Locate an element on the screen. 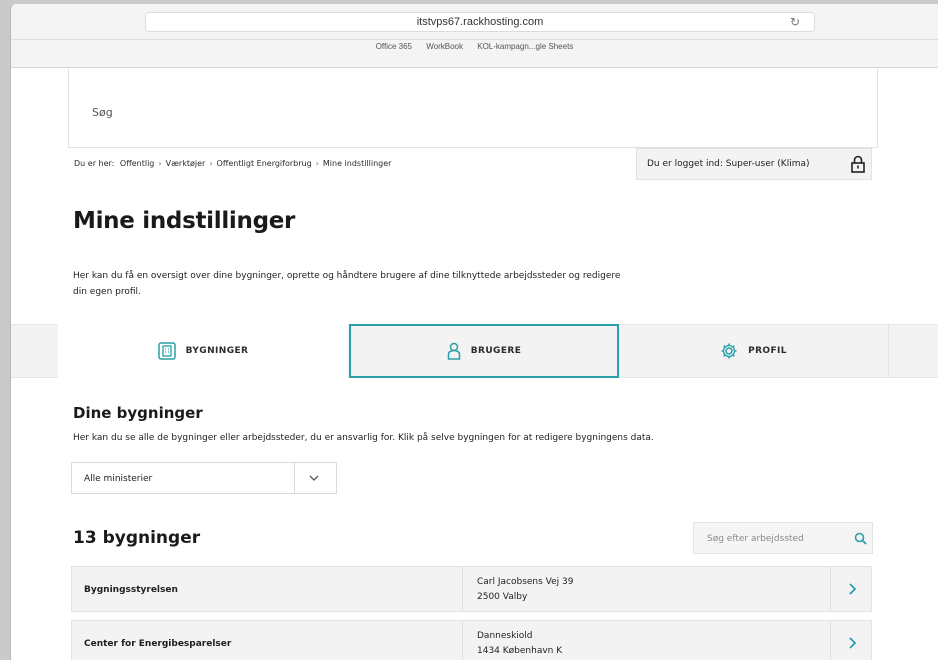 This screenshot has height=660, width=938. gear-icon is located at coordinates (729, 351).